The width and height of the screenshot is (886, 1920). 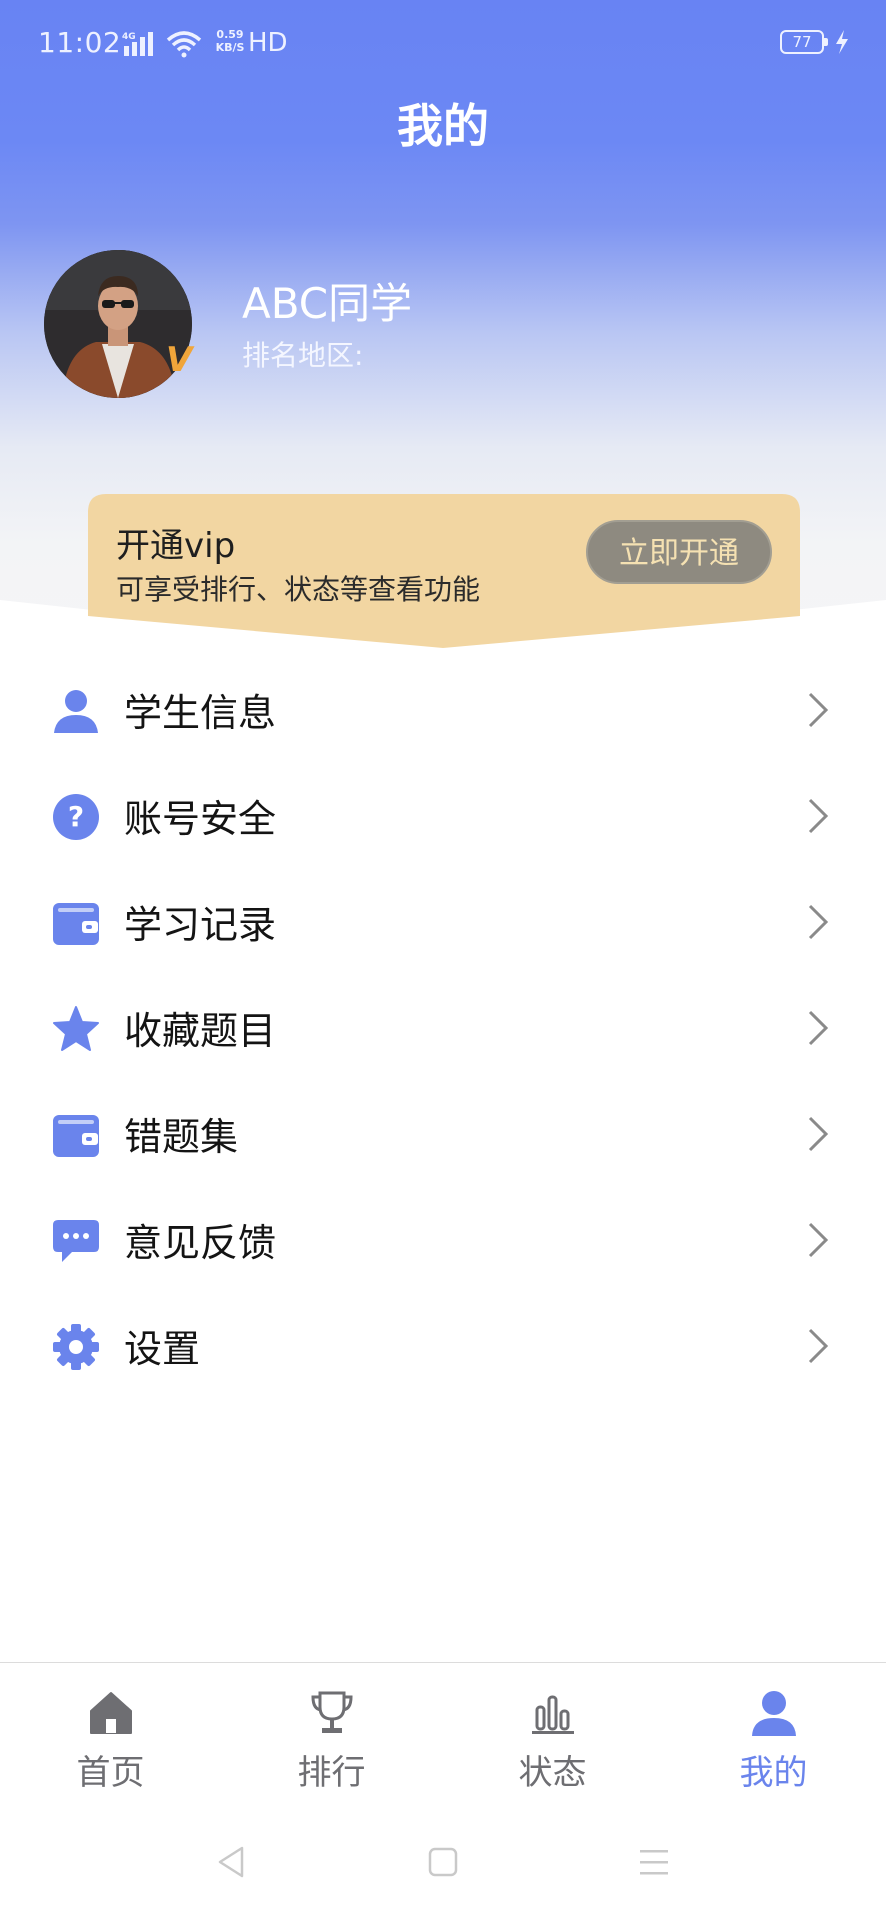 I want to click on hd-indicator: HD, so click(x=268, y=43).